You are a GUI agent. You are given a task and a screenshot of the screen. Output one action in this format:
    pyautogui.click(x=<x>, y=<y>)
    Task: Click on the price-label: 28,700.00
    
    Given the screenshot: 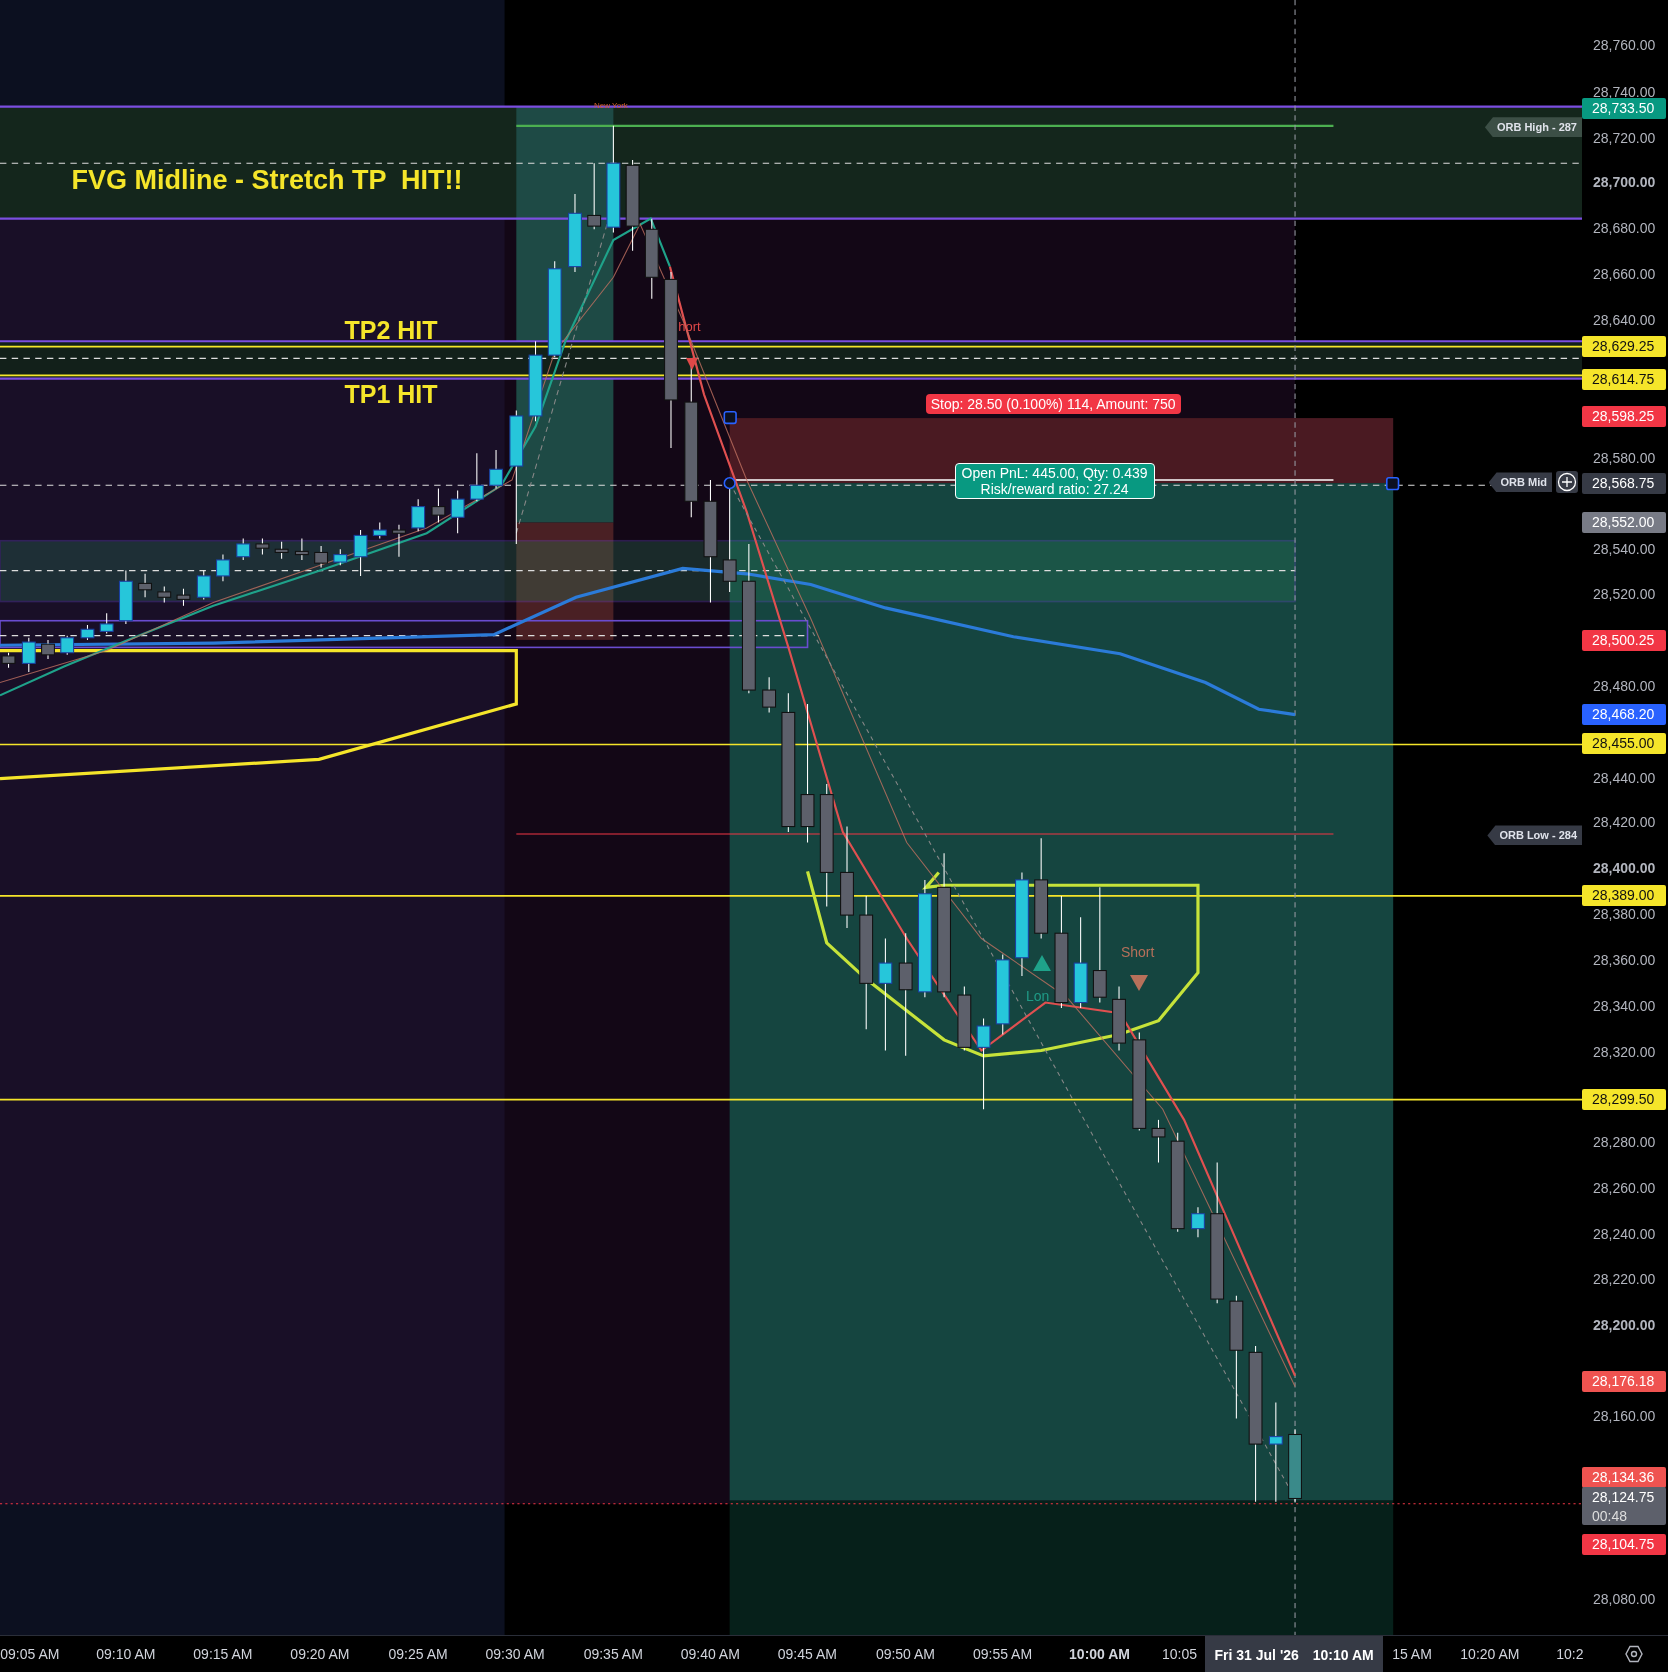 What is the action you would take?
    pyautogui.click(x=1624, y=182)
    